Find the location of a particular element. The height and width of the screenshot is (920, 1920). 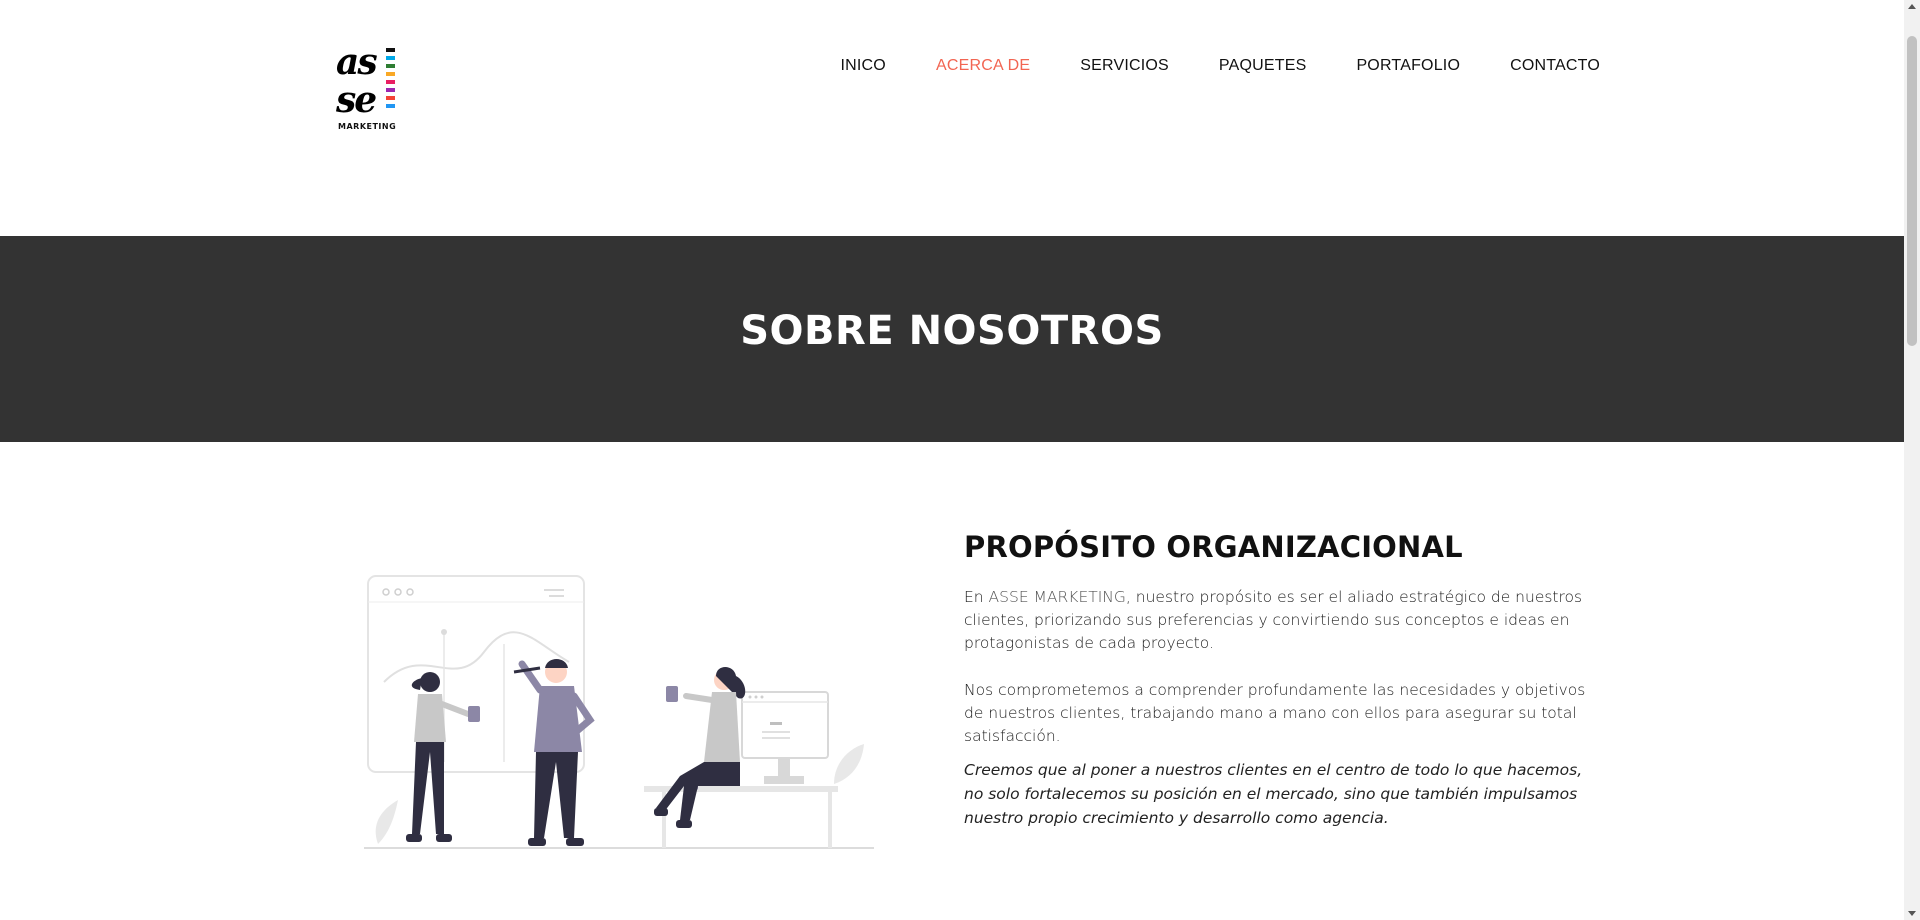

nav-item-inicio: INICO is located at coordinates (863, 66).